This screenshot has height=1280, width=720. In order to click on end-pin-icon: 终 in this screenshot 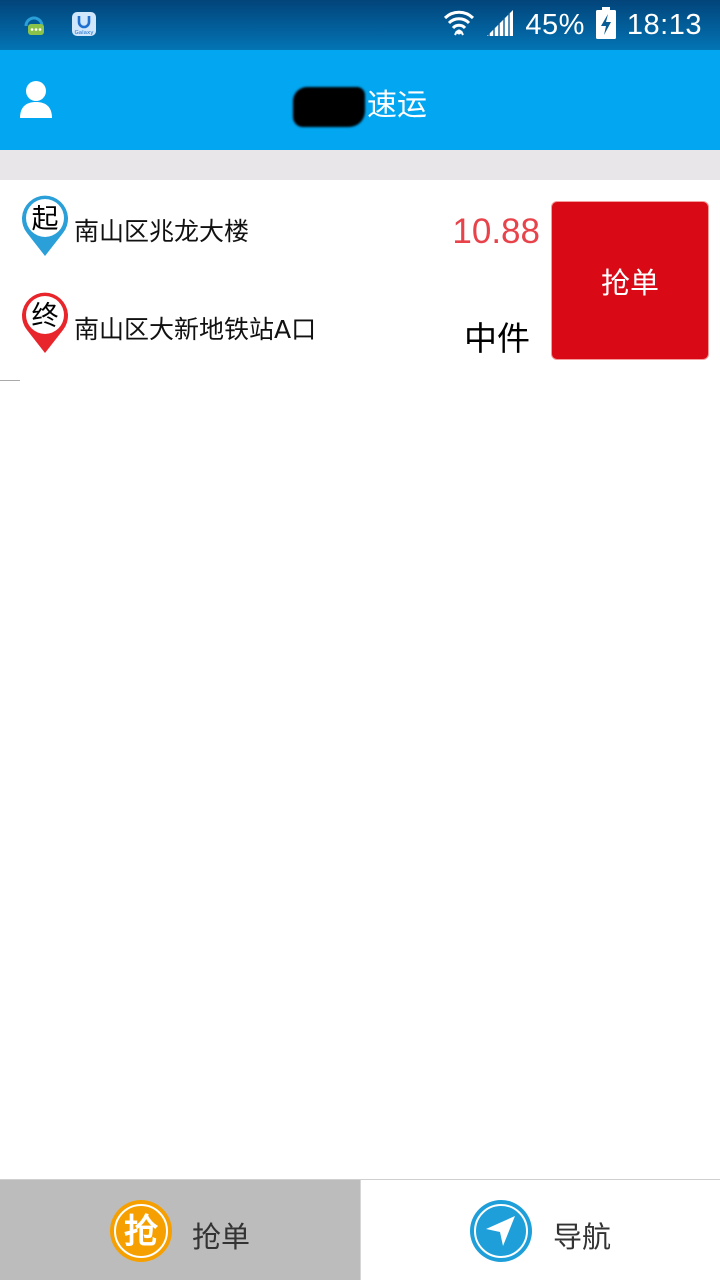, I will do `click(45, 323)`.